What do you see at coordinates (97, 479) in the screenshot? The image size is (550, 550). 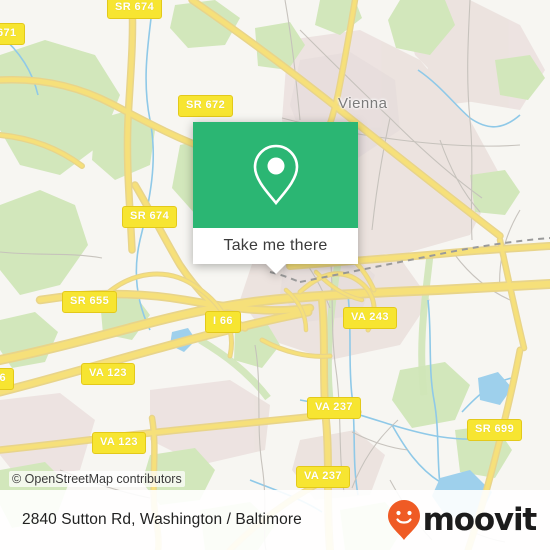 I see `osm-attribution: © OpenStreetMap contributors` at bounding box center [97, 479].